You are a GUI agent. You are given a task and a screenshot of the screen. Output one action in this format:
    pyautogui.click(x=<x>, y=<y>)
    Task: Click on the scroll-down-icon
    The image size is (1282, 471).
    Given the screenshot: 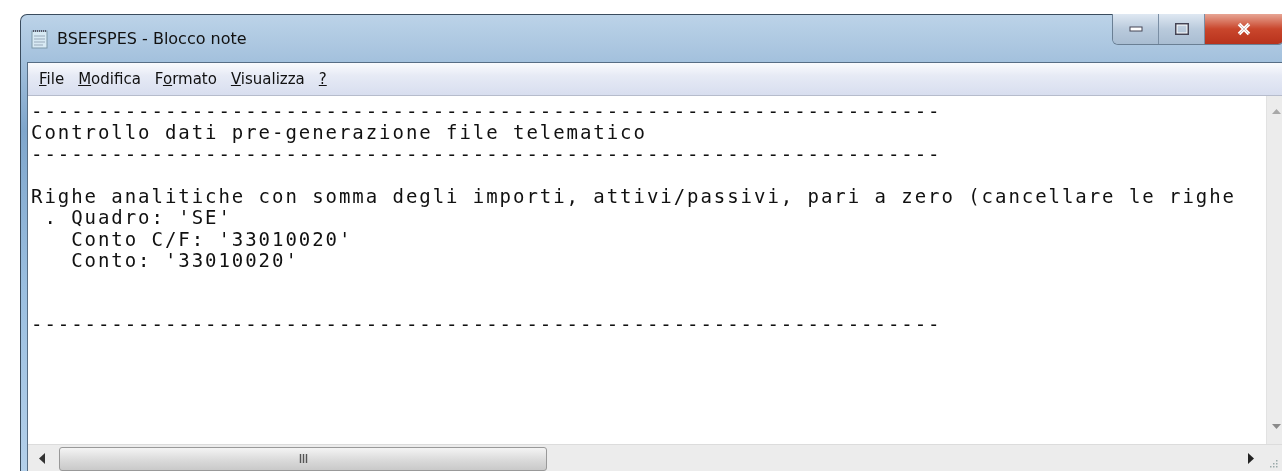 What is the action you would take?
    pyautogui.click(x=1276, y=427)
    